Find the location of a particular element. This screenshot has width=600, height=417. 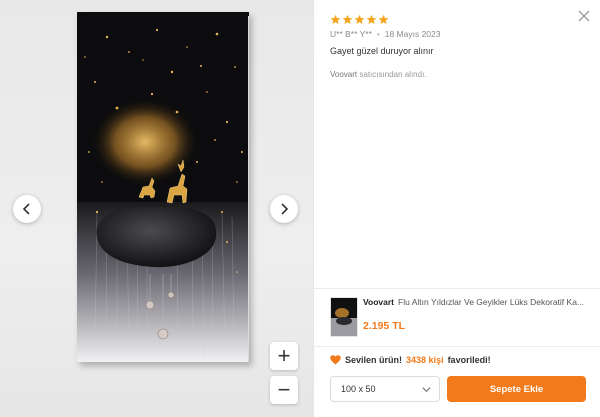

review-seller: Voovart satıcısından alındı. is located at coordinates (378, 74).